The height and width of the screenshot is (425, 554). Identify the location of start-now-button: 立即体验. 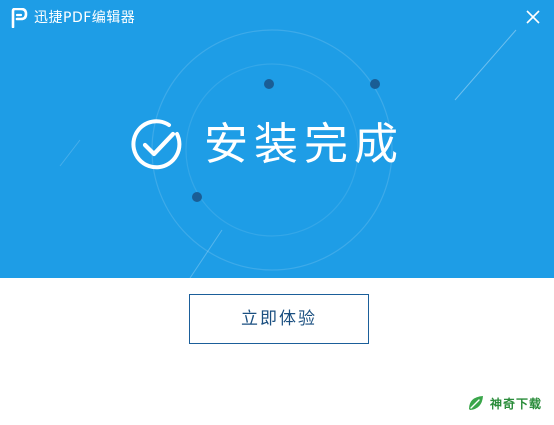
(279, 319).